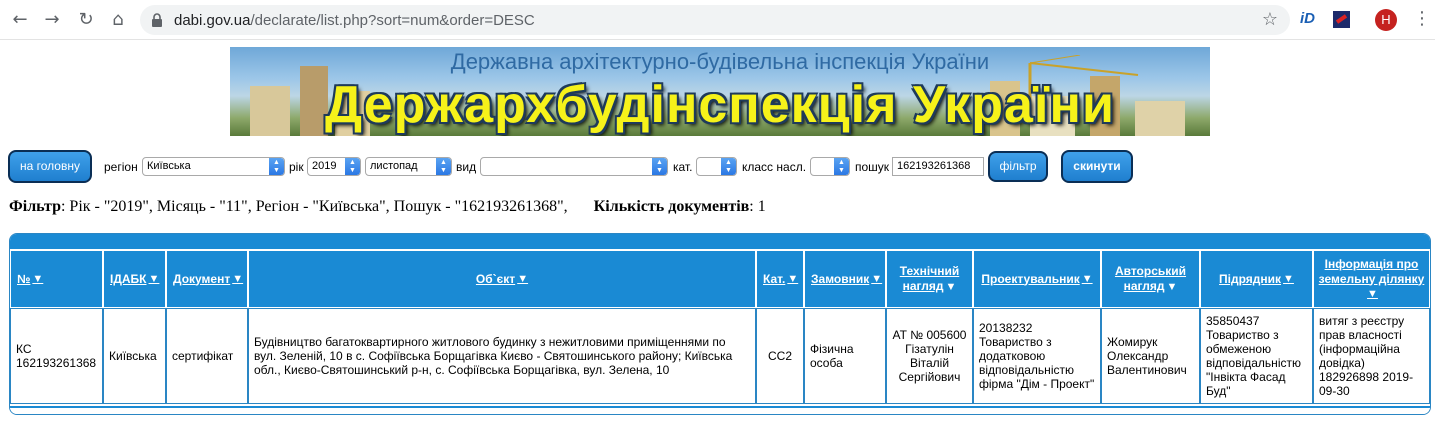  I want to click on cell-num: КС 162193261368, so click(56, 356).